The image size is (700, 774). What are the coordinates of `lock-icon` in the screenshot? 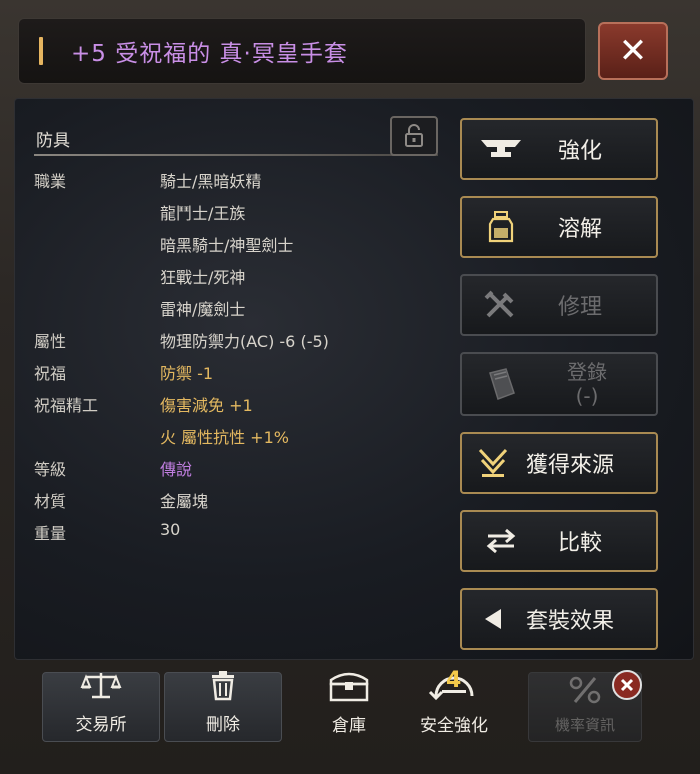 It's located at (414, 135).